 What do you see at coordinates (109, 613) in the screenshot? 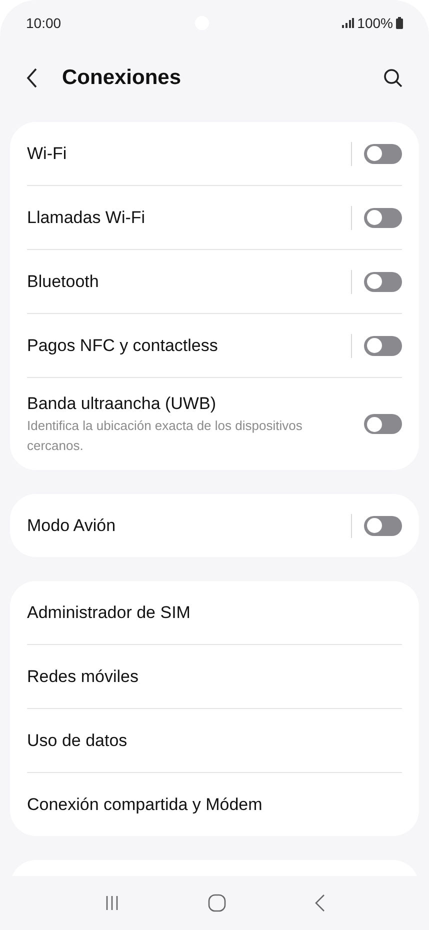
I see `setting-label: Administrador de SIM` at bounding box center [109, 613].